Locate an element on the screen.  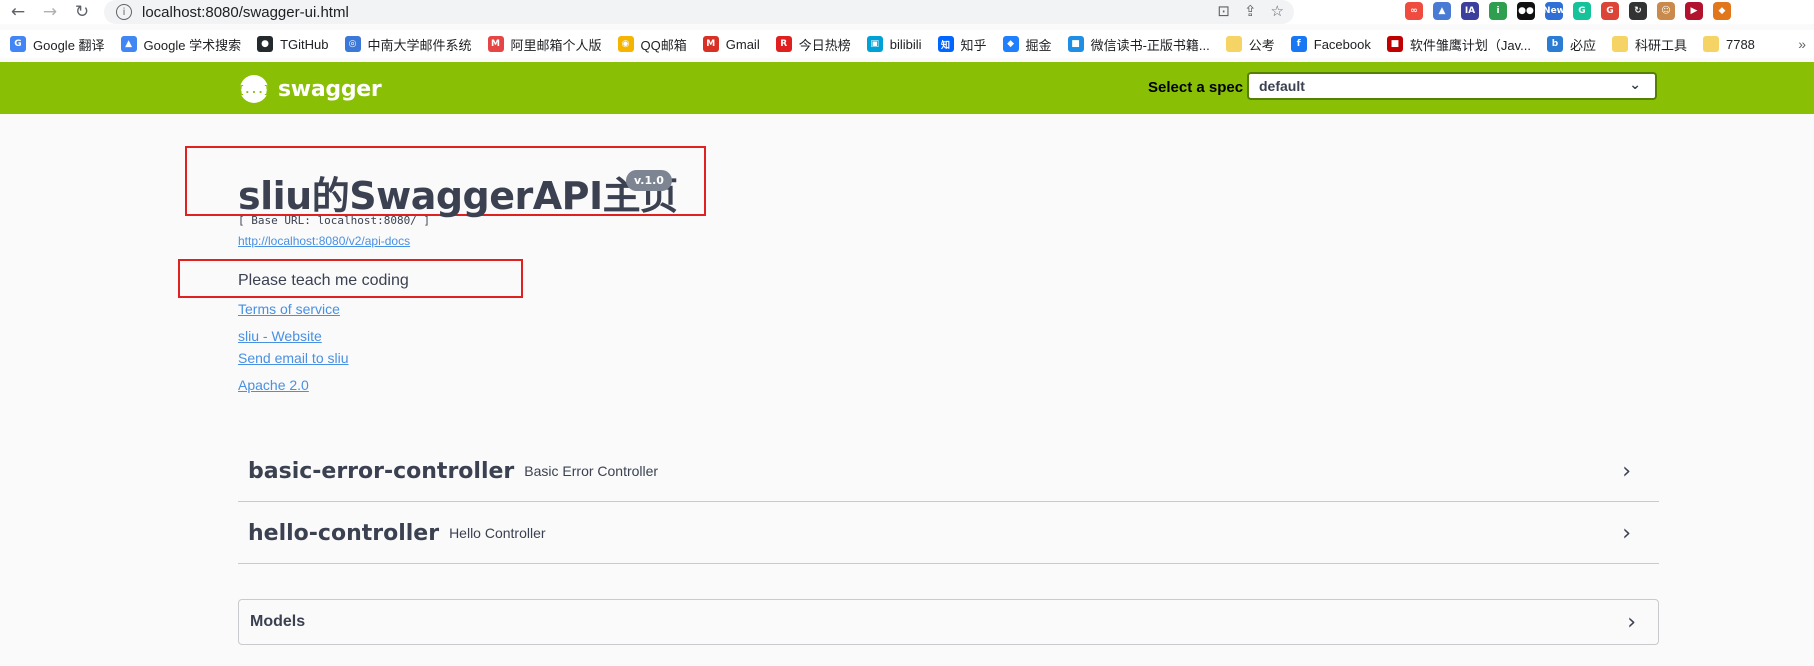
facebook-icon: f is located at coordinates (1298, 44).